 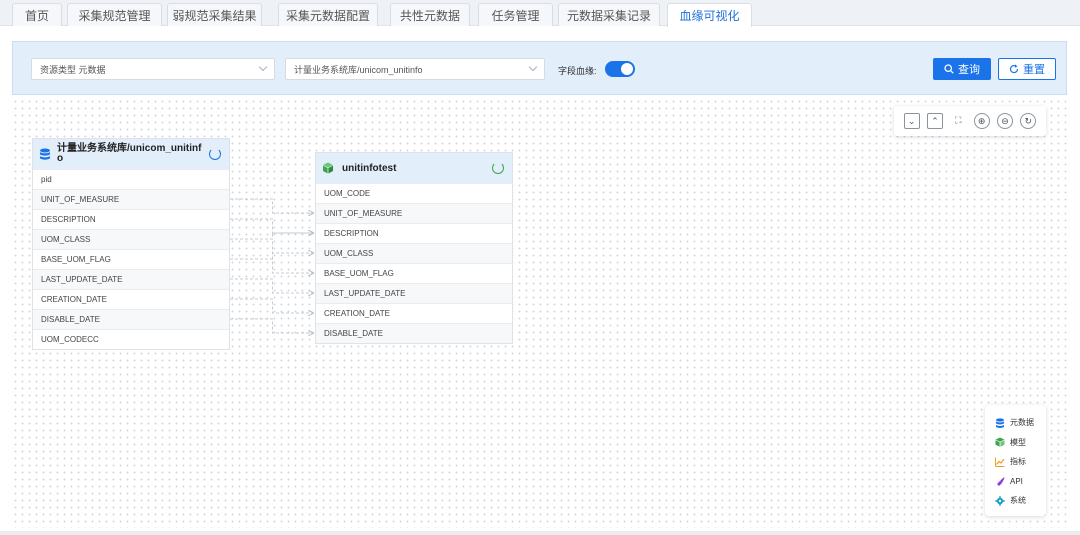 What do you see at coordinates (1004, 121) in the screenshot?
I see `zoom-out-icon: ⊖` at bounding box center [1004, 121].